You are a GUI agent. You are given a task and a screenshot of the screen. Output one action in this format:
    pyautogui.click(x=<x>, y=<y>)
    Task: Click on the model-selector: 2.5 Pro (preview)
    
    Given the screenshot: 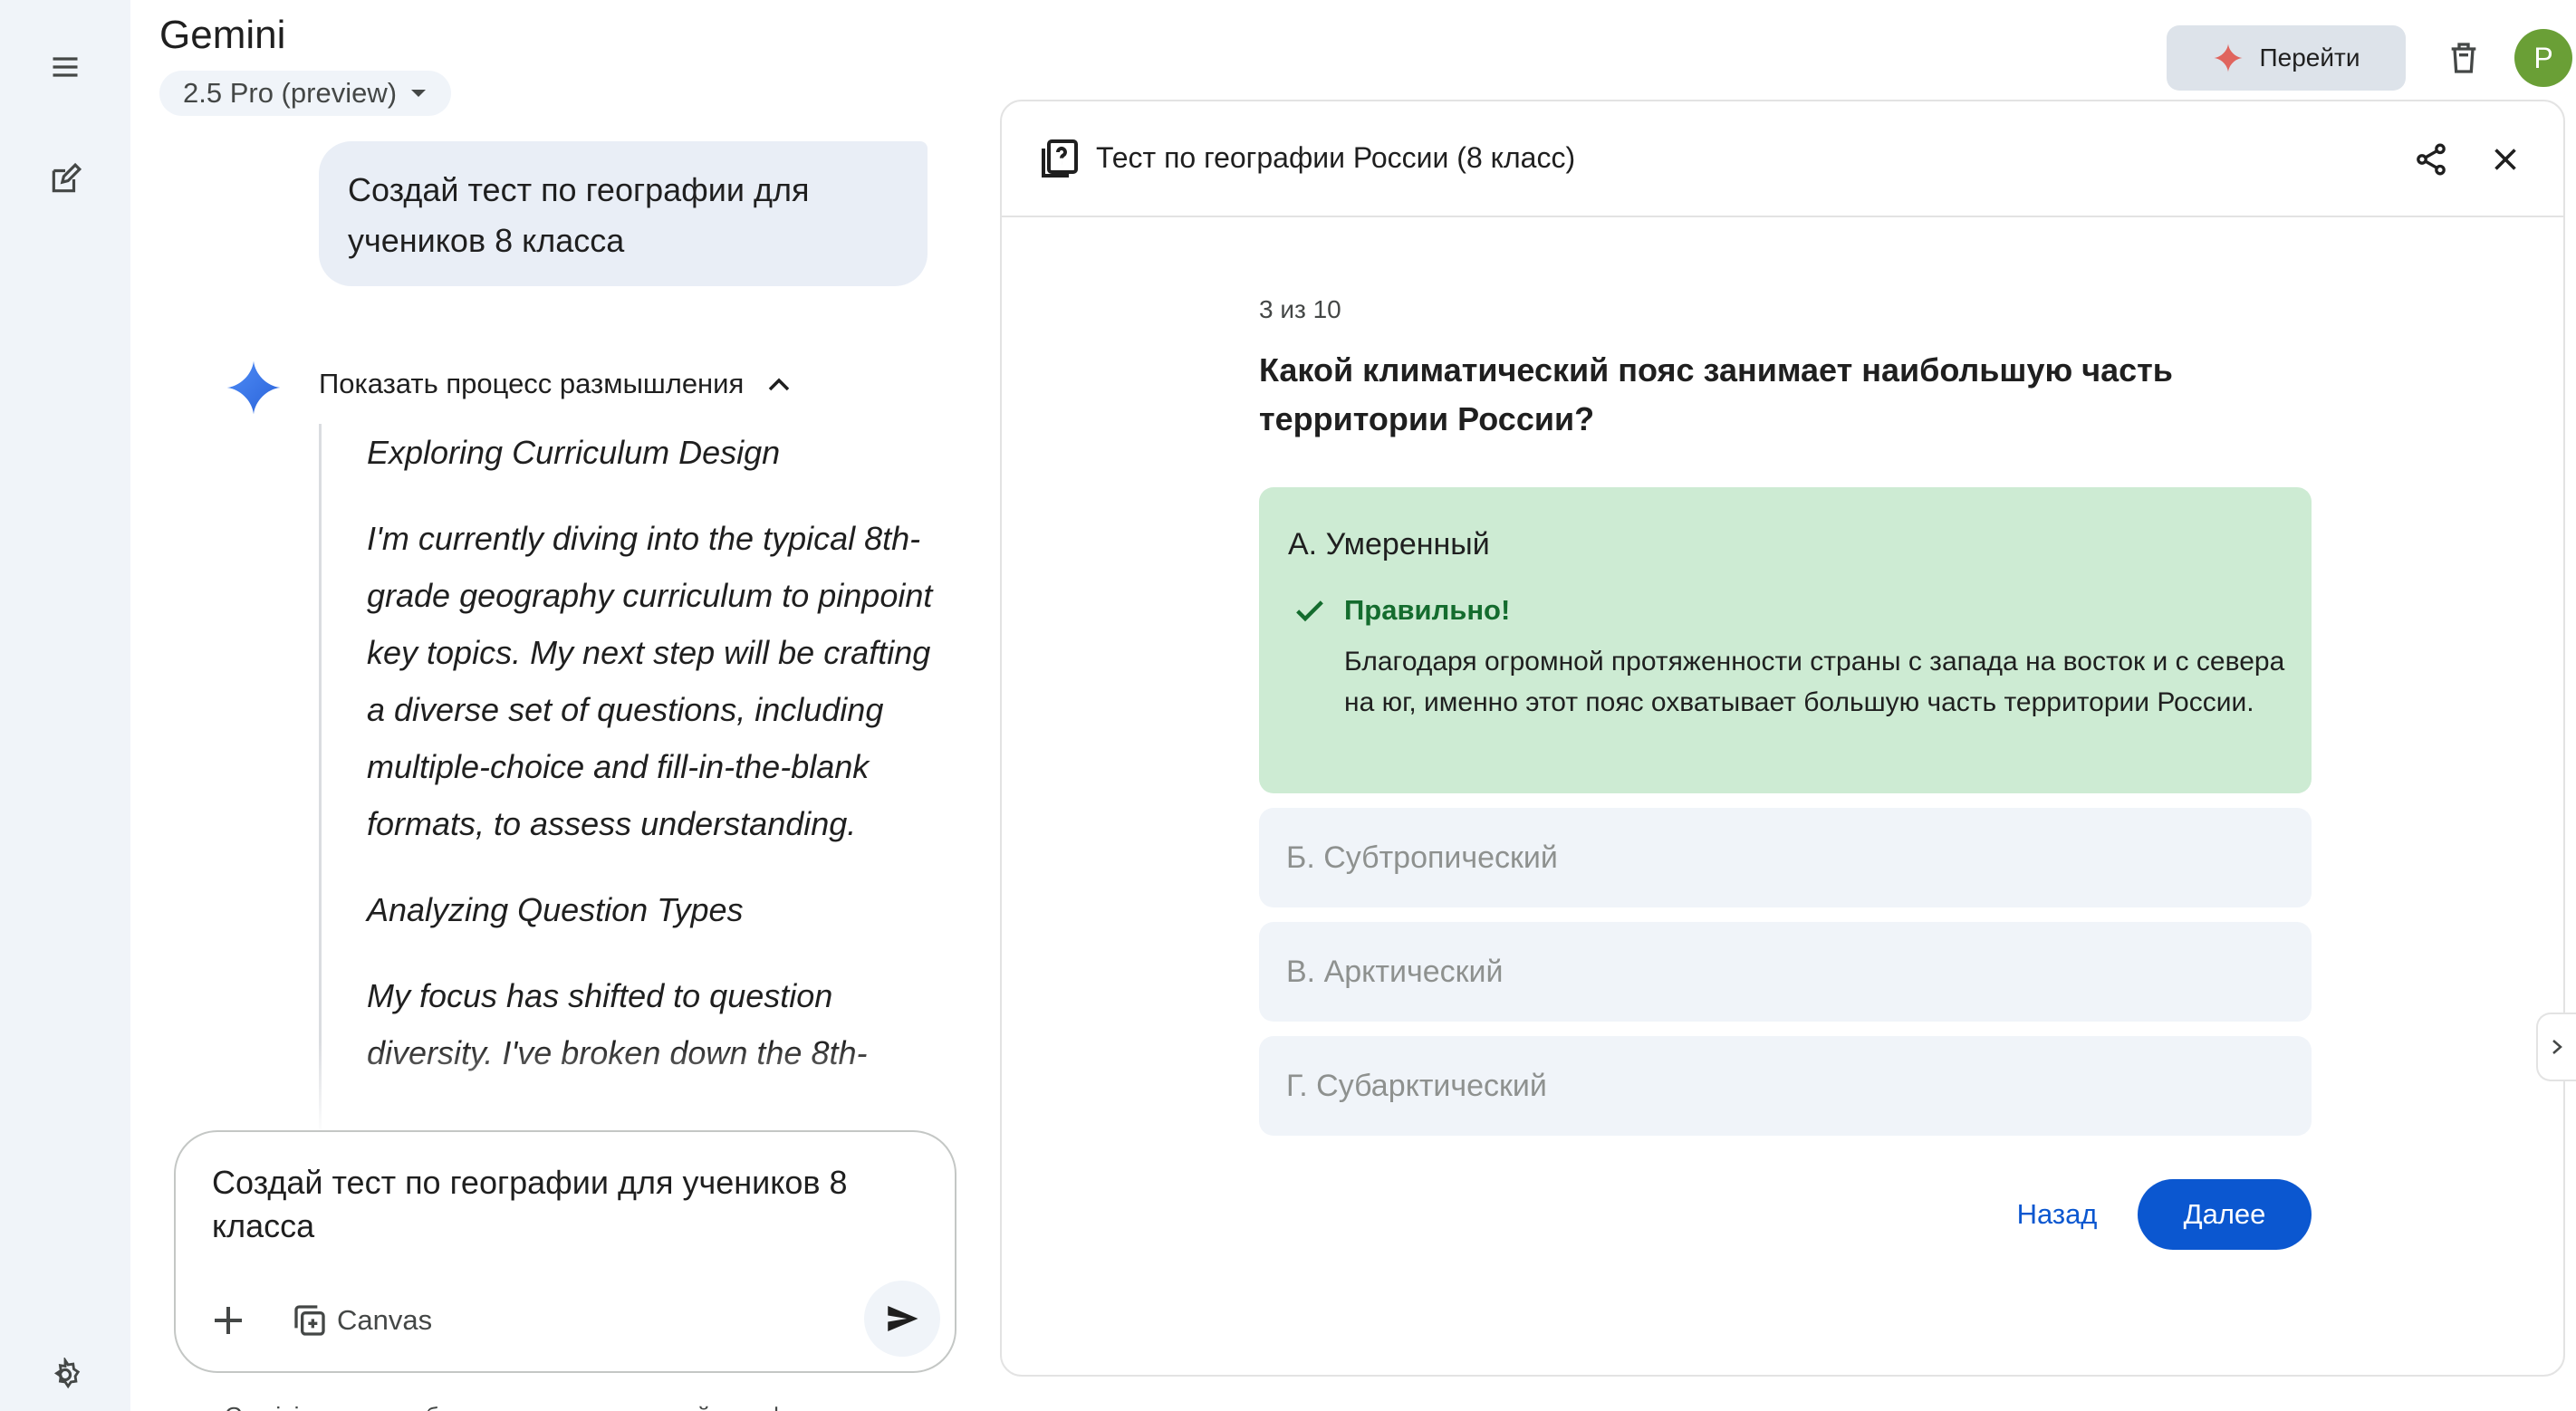 What is the action you would take?
    pyautogui.click(x=305, y=93)
    